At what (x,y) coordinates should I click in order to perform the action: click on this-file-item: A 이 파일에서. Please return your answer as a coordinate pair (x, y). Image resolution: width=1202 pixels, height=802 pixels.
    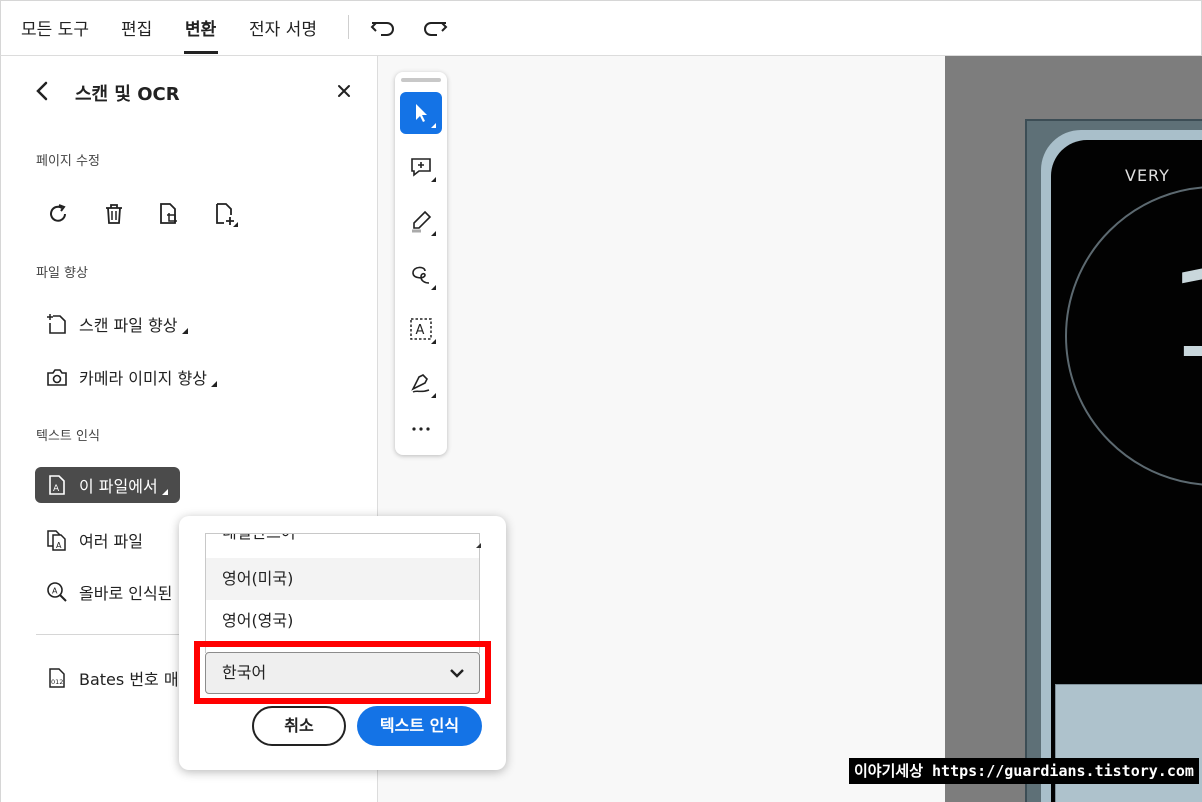
    Looking at the image, I should click on (107, 485).